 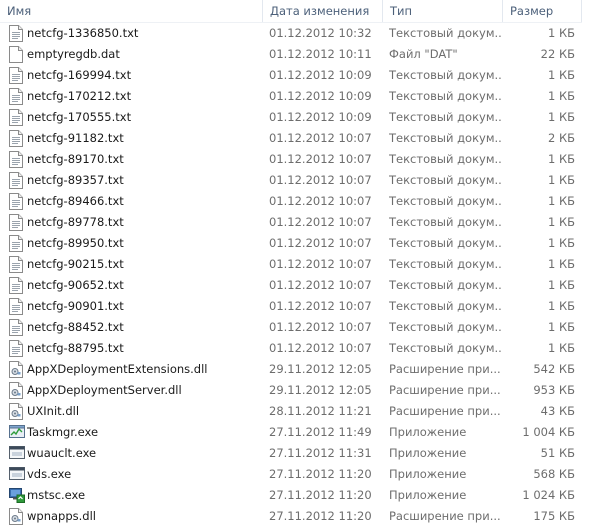 What do you see at coordinates (53, 411) in the screenshot?
I see `file-name: UXInit.dll` at bounding box center [53, 411].